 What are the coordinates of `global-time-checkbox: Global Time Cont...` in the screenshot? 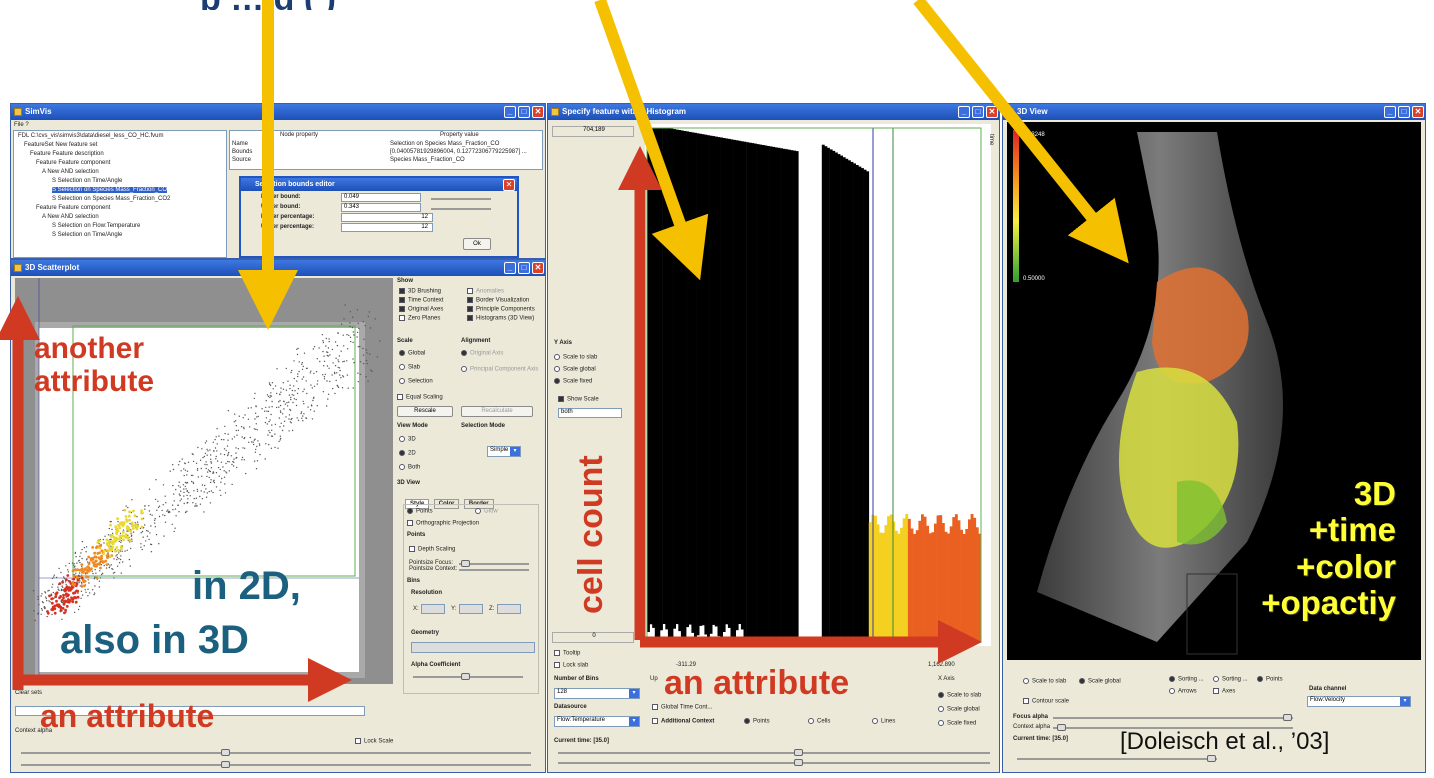 It's located at (682, 707).